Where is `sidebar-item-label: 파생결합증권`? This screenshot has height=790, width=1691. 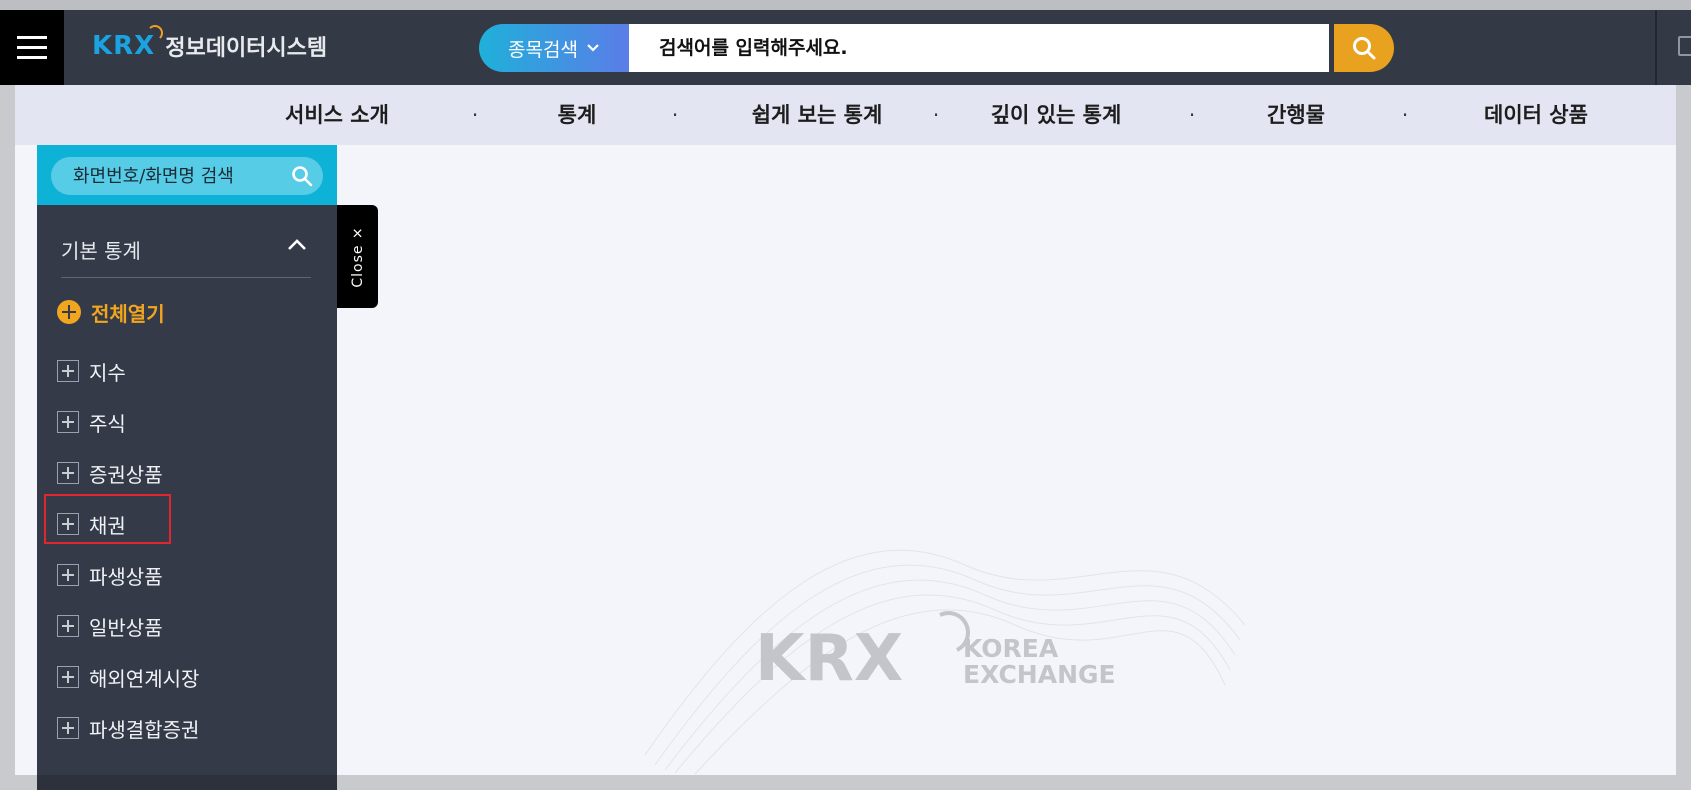
sidebar-item-label: 파생결합증권 is located at coordinates (144, 729).